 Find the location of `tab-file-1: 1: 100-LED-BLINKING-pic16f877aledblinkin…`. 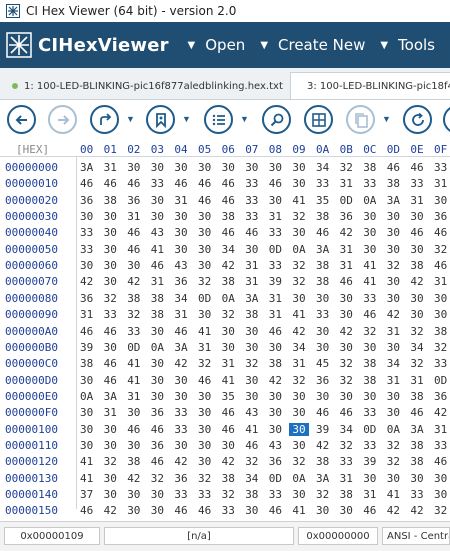

tab-file-1: 1: 100-LED-BLINKING-pic16f877aledblinkin… is located at coordinates (147, 85).